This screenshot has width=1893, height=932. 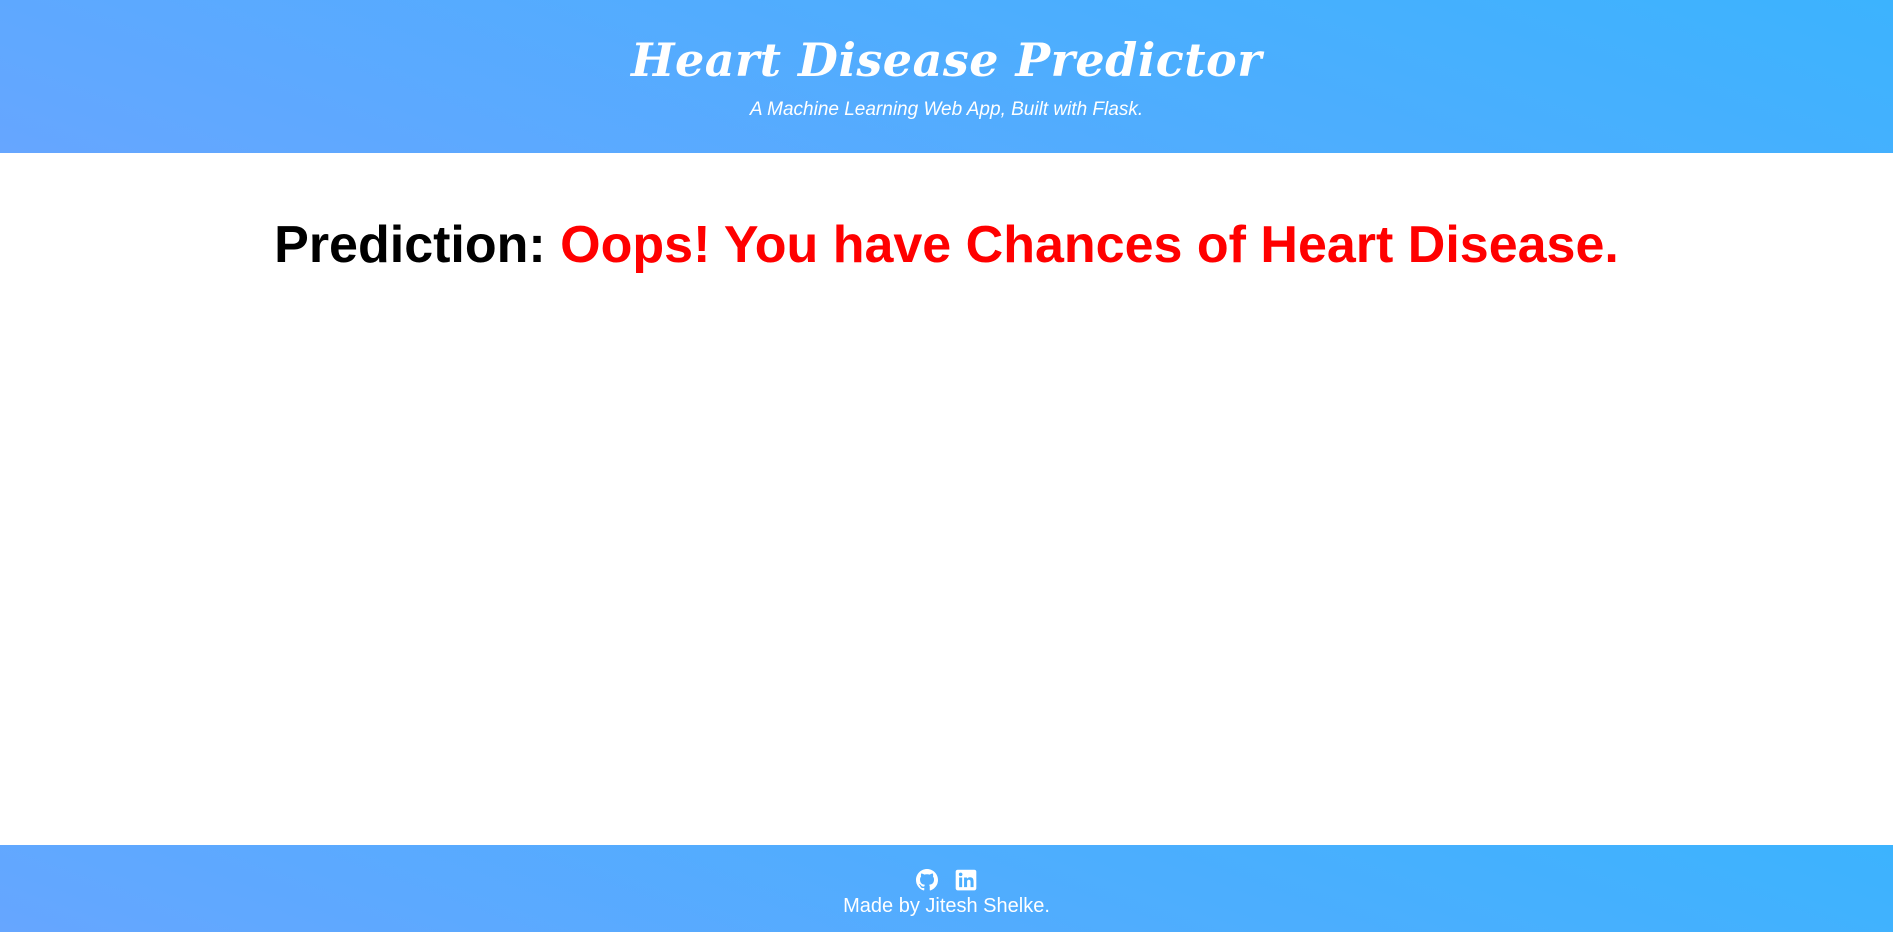 I want to click on github-icon, so click(x=927, y=880).